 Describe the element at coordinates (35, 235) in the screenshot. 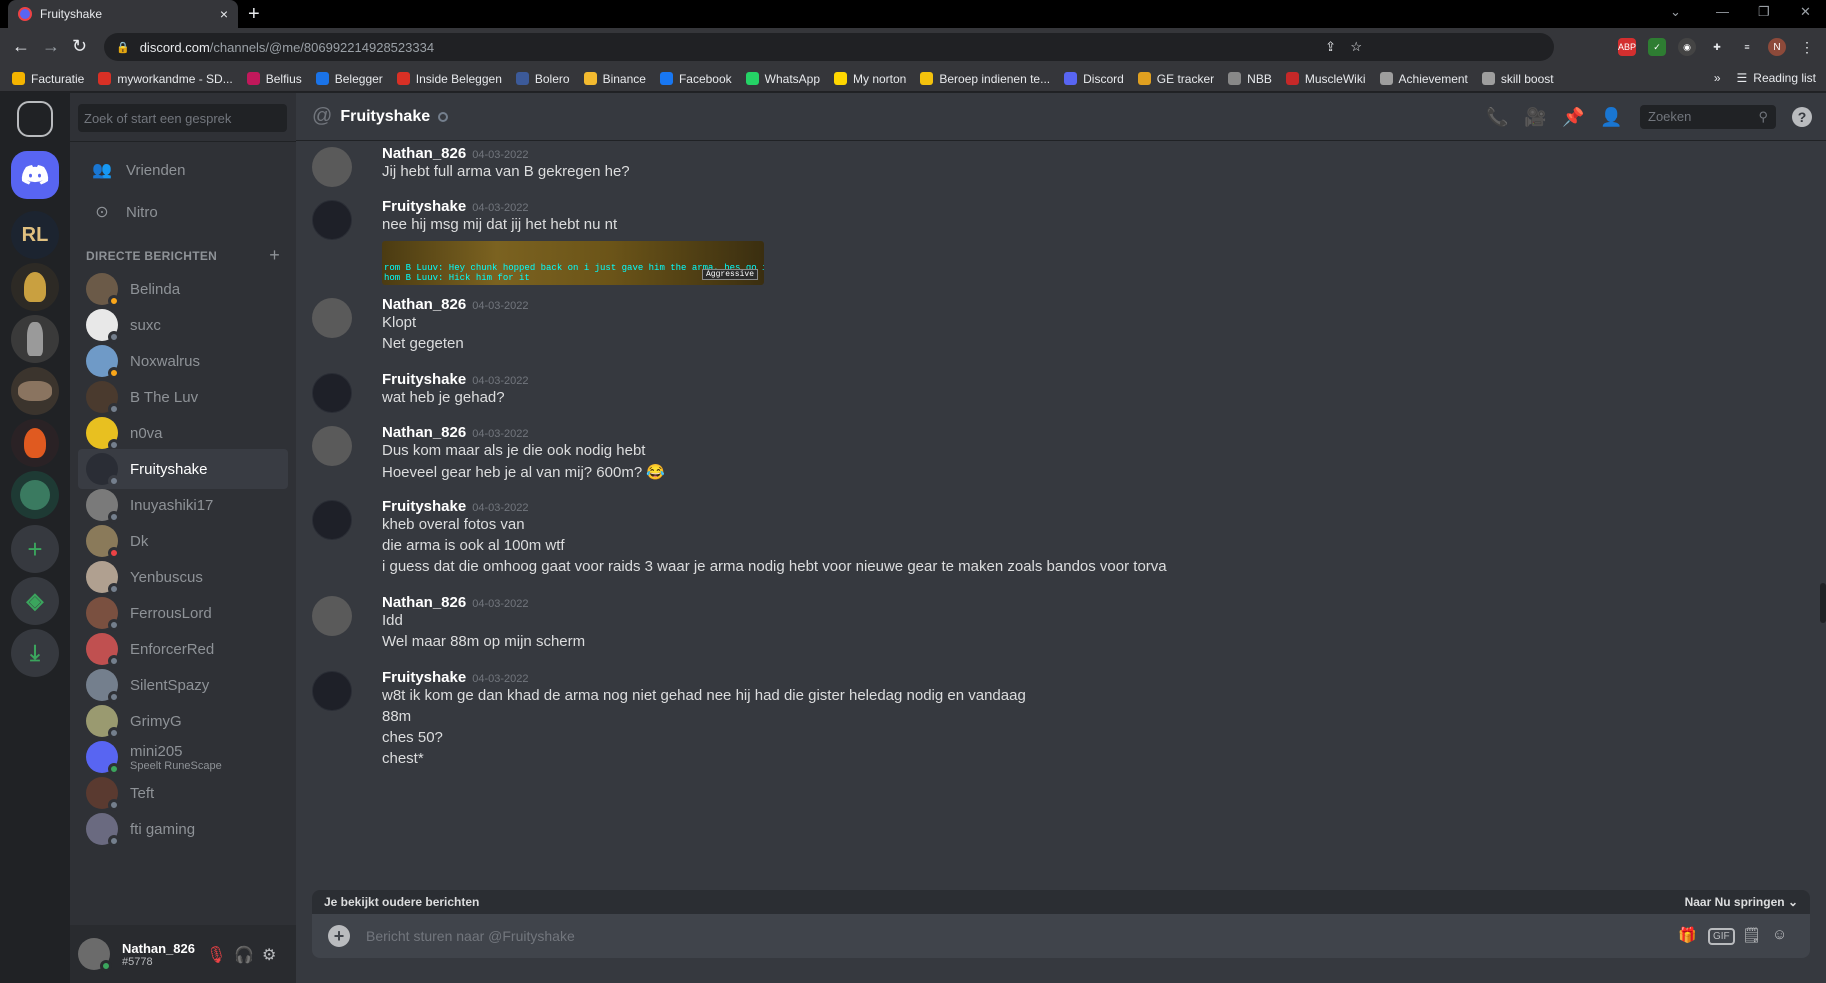

I see `server-icon: RL` at that location.